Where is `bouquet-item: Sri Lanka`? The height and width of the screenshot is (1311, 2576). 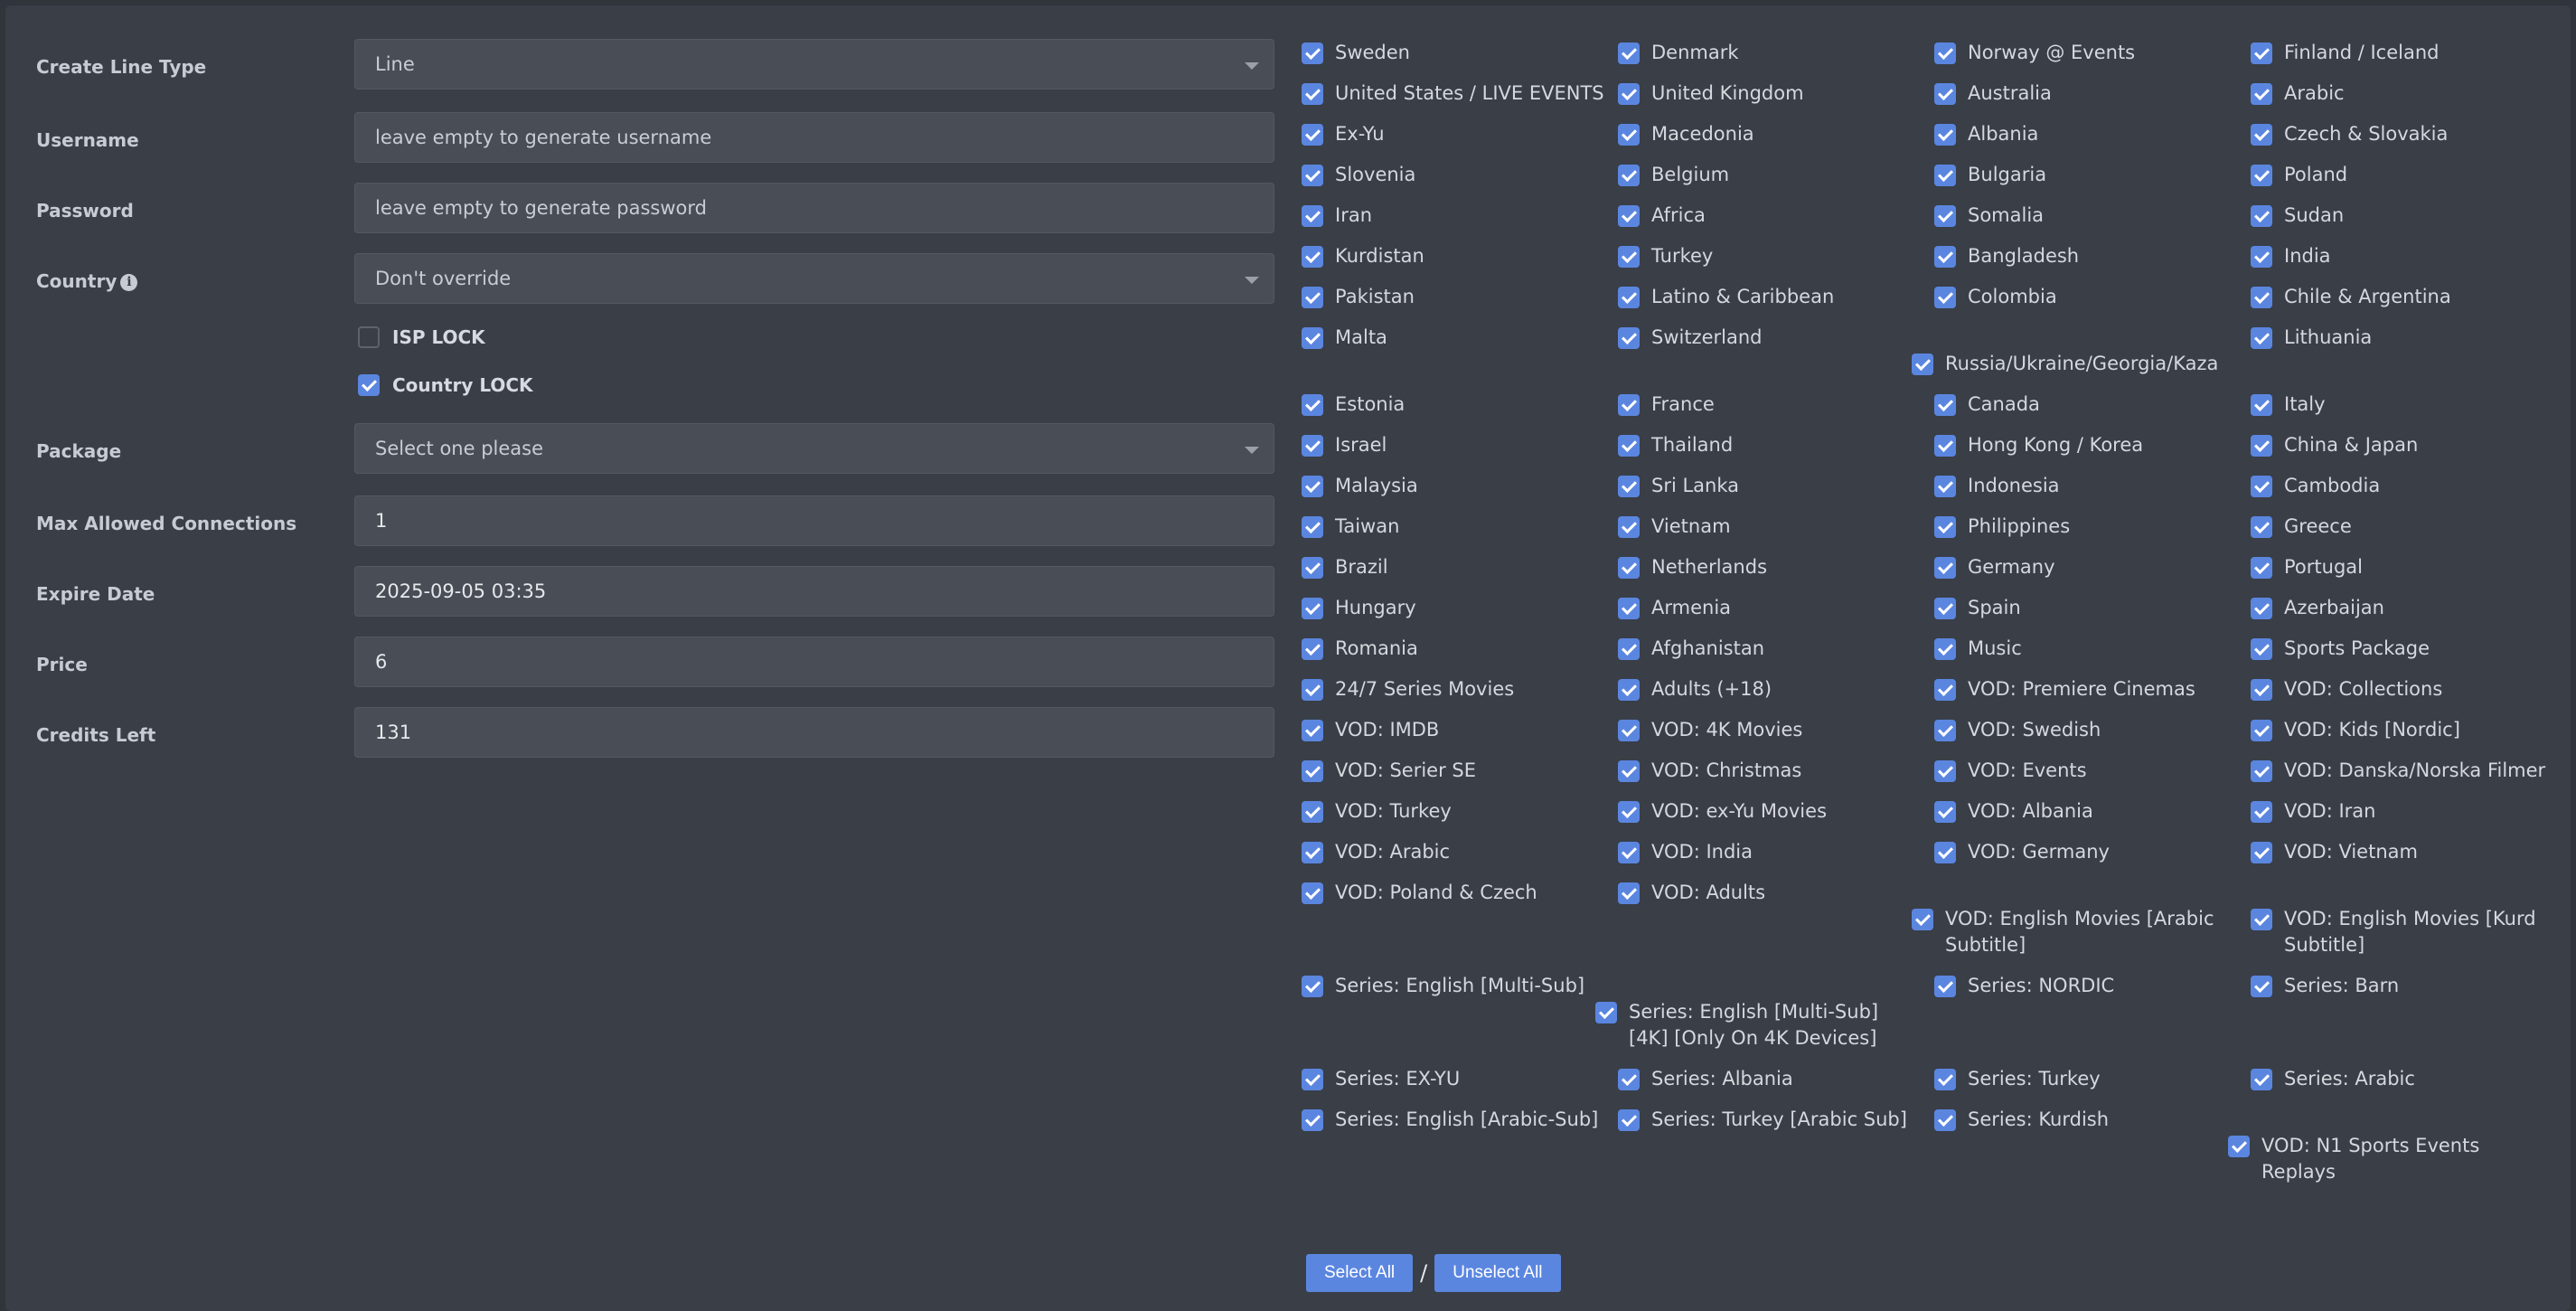 bouquet-item: Sri Lanka is located at coordinates (1776, 486).